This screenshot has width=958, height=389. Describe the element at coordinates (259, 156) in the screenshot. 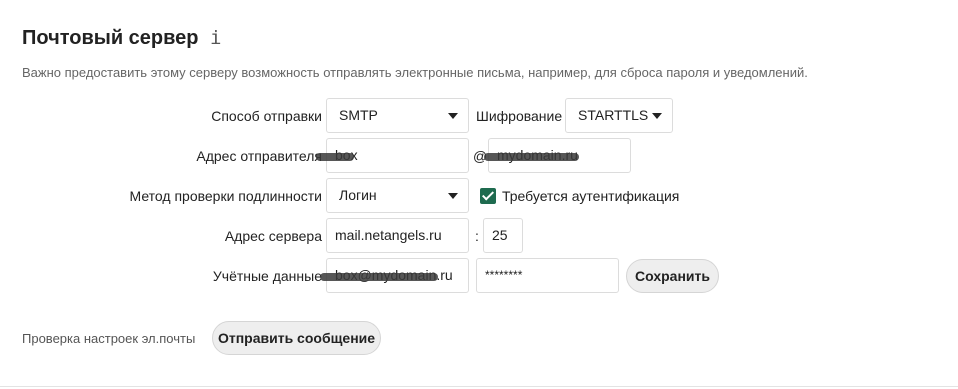

I see `from-address-label: Адрес отправителя` at that location.